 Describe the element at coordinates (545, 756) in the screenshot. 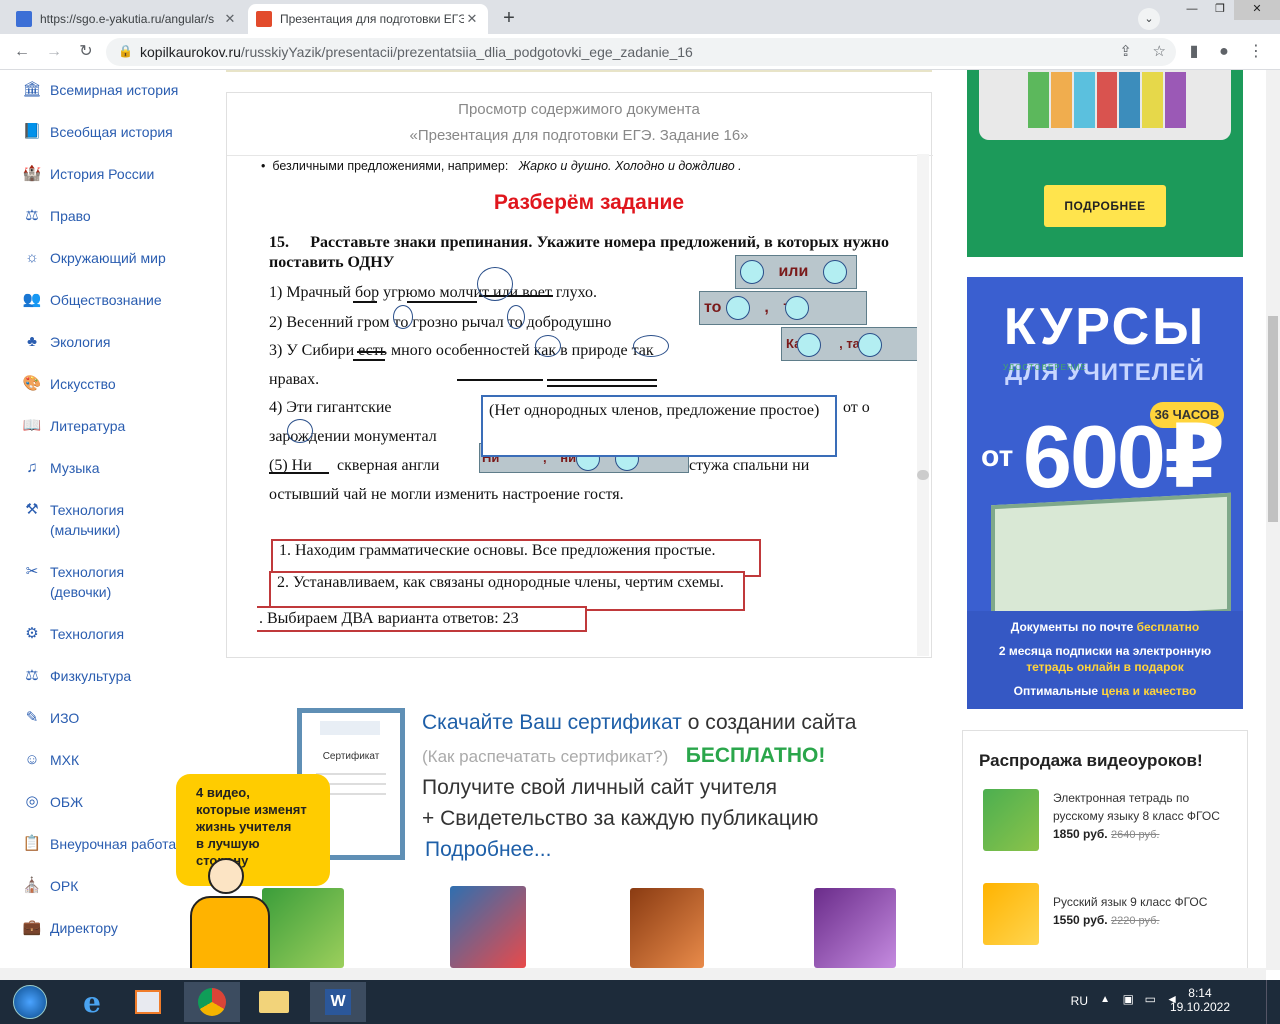

I see `how-to-print-link: (Как распечатать сертификат?)` at that location.